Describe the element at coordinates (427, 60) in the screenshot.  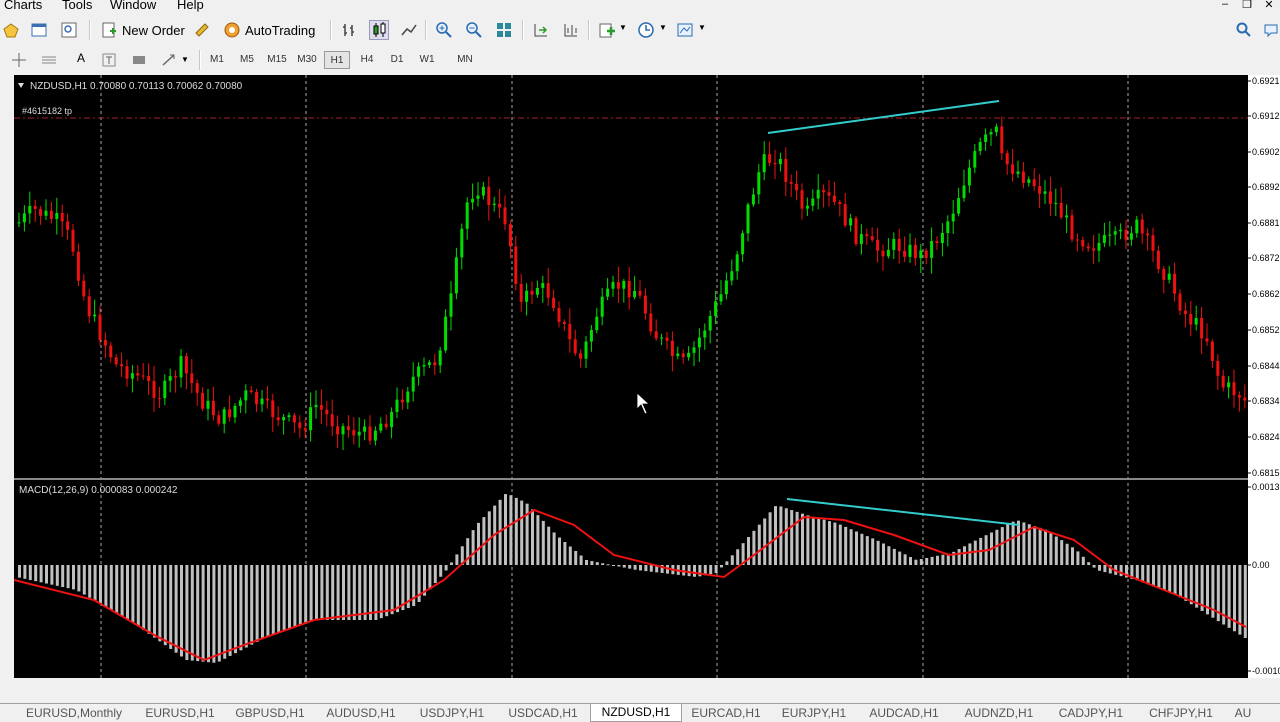
I see `timeframe-w1: W1` at that location.